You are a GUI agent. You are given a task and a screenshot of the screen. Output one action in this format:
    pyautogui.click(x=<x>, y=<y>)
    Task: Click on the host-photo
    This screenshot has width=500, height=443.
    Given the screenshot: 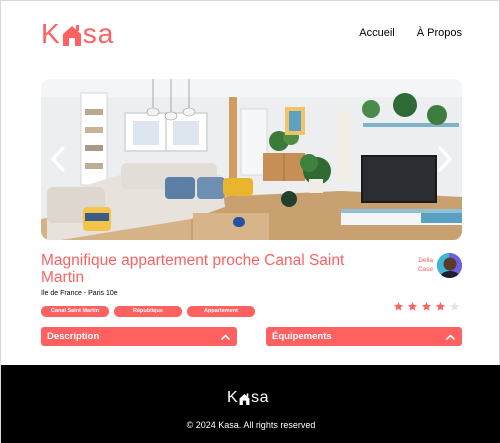 What is the action you would take?
    pyautogui.click(x=449, y=265)
    